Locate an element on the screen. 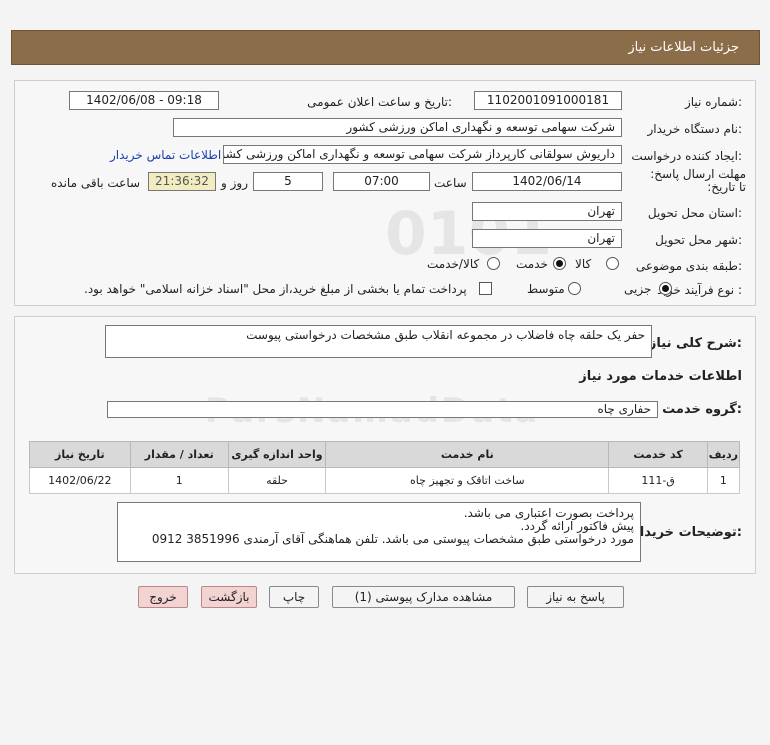 The image size is (770, 745). category-radio-goods-service is located at coordinates (493, 263).